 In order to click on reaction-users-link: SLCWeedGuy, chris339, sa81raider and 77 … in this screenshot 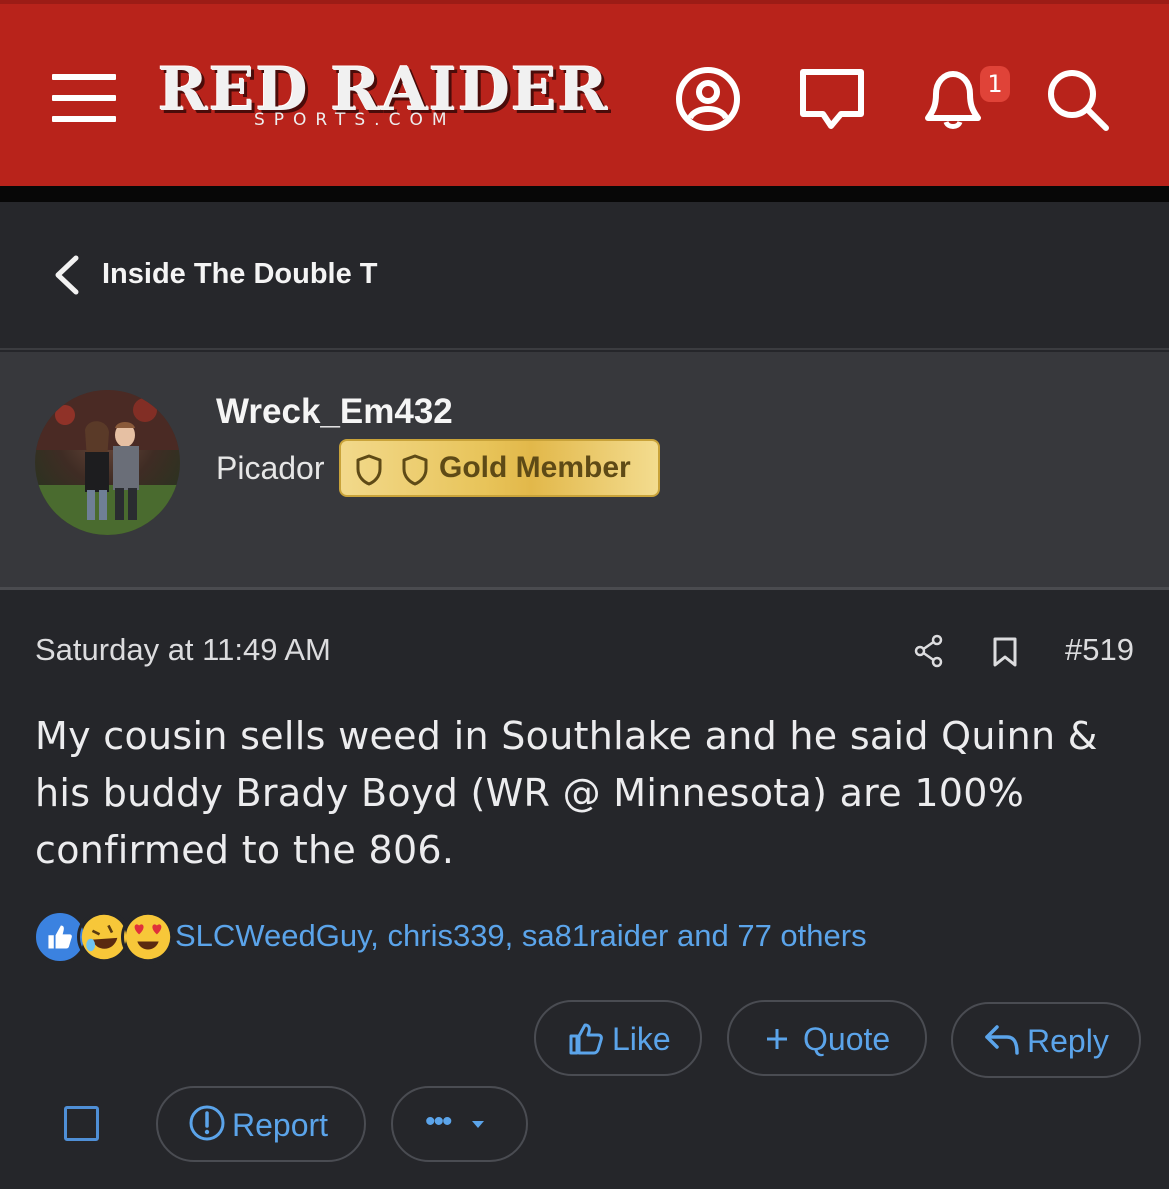, I will do `click(521, 936)`.